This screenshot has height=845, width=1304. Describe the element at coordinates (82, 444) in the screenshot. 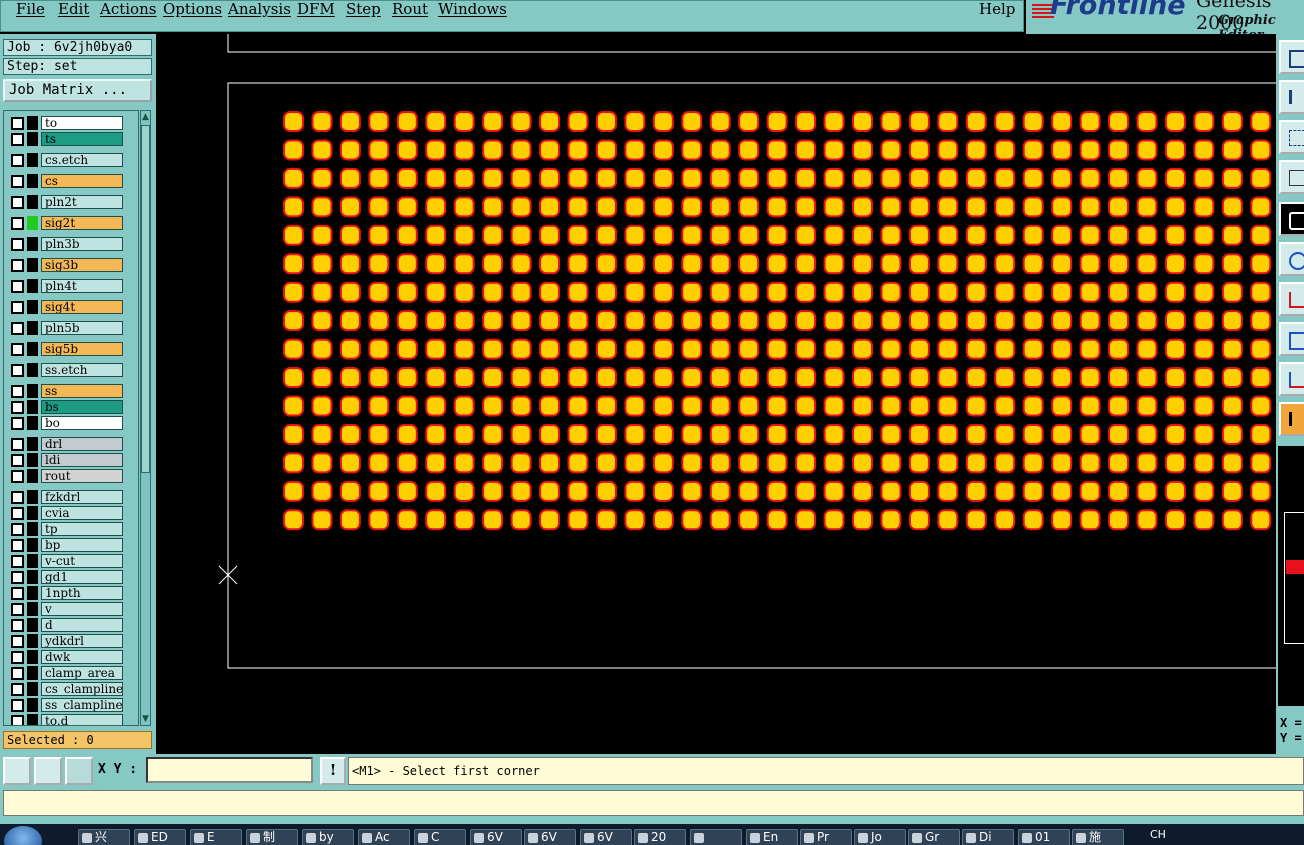

I see `layer-name: drl` at that location.